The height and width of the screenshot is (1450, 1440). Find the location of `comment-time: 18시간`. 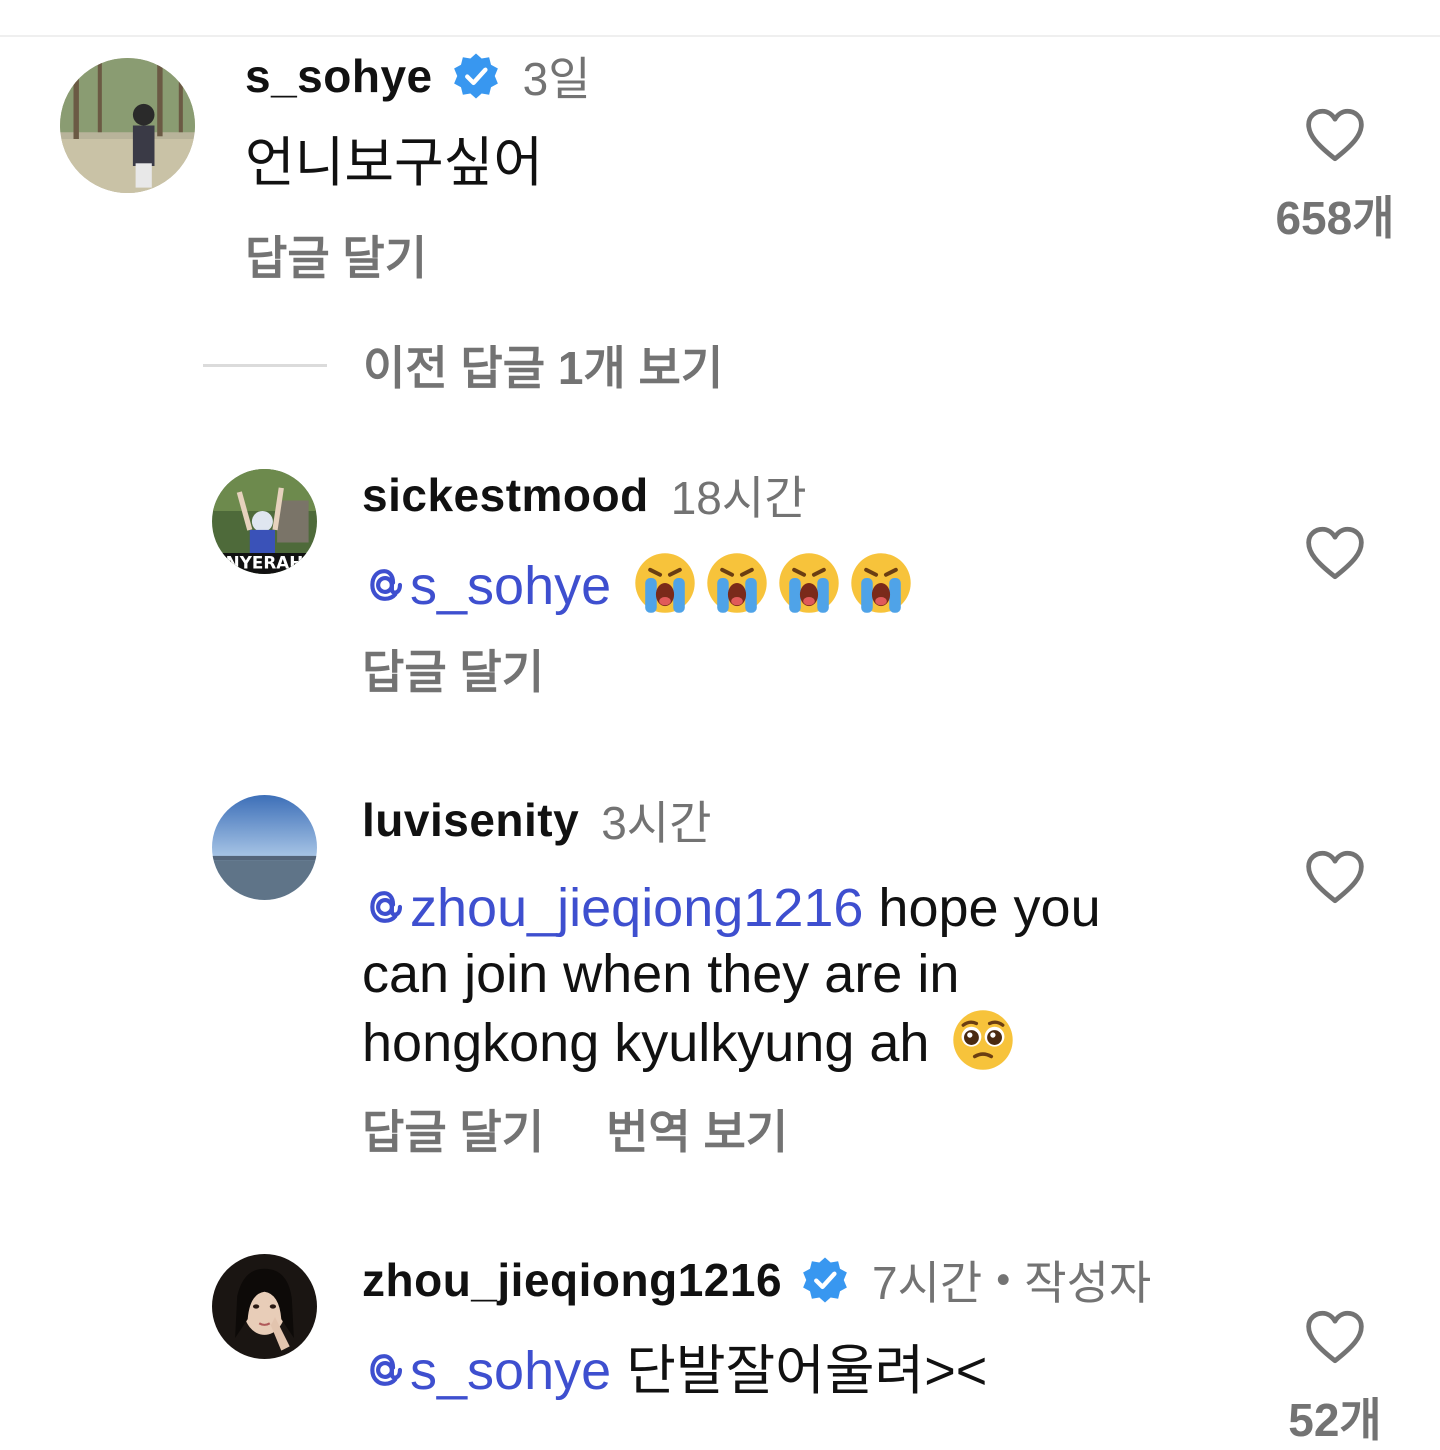

comment-time: 18시간 is located at coordinates (738, 498).